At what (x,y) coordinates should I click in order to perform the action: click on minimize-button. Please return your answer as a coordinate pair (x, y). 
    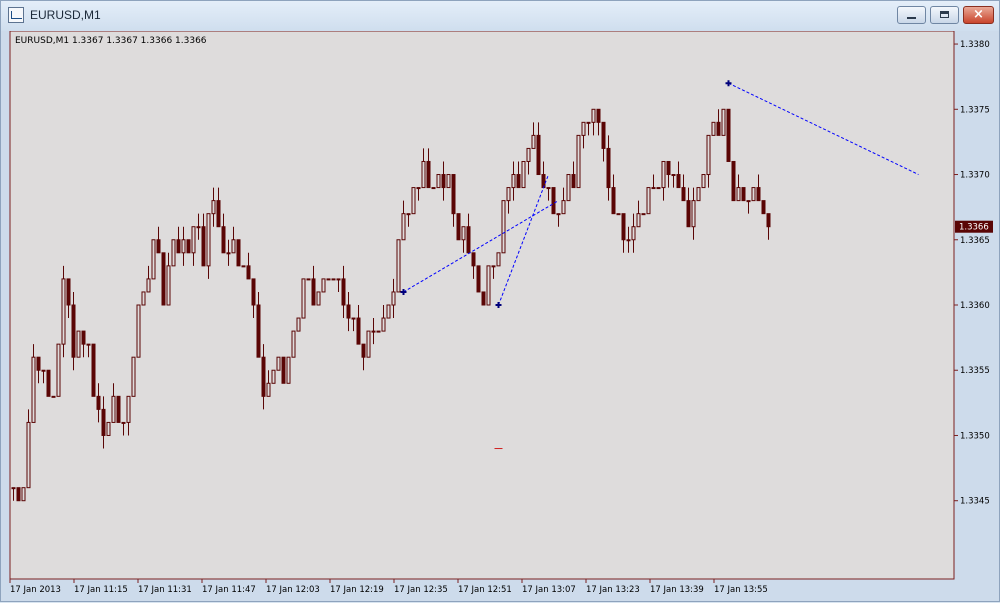
    Looking at the image, I should click on (911, 15).